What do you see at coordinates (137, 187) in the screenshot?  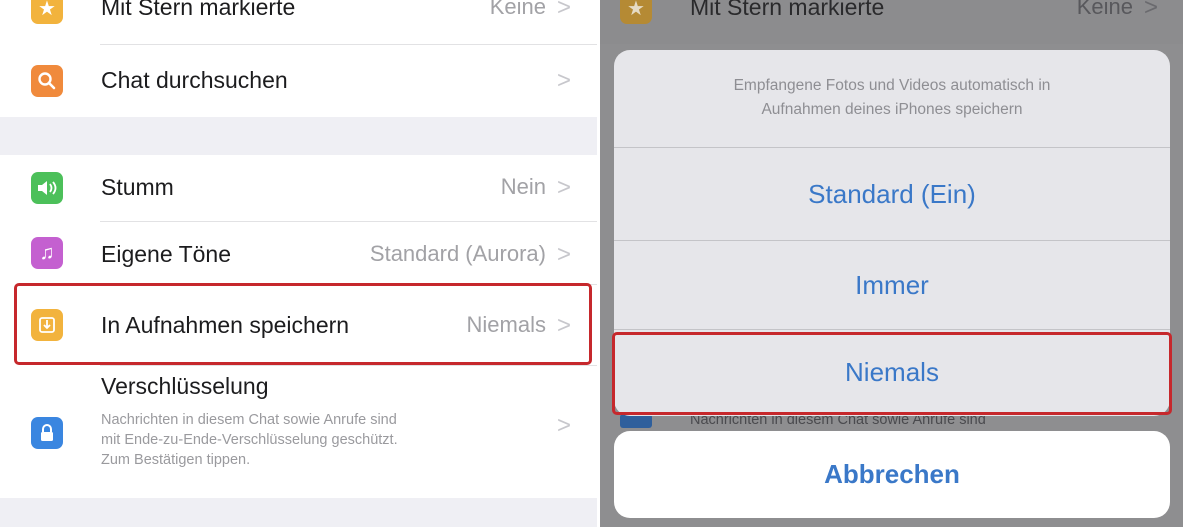 I see `mute-label: Stumm` at bounding box center [137, 187].